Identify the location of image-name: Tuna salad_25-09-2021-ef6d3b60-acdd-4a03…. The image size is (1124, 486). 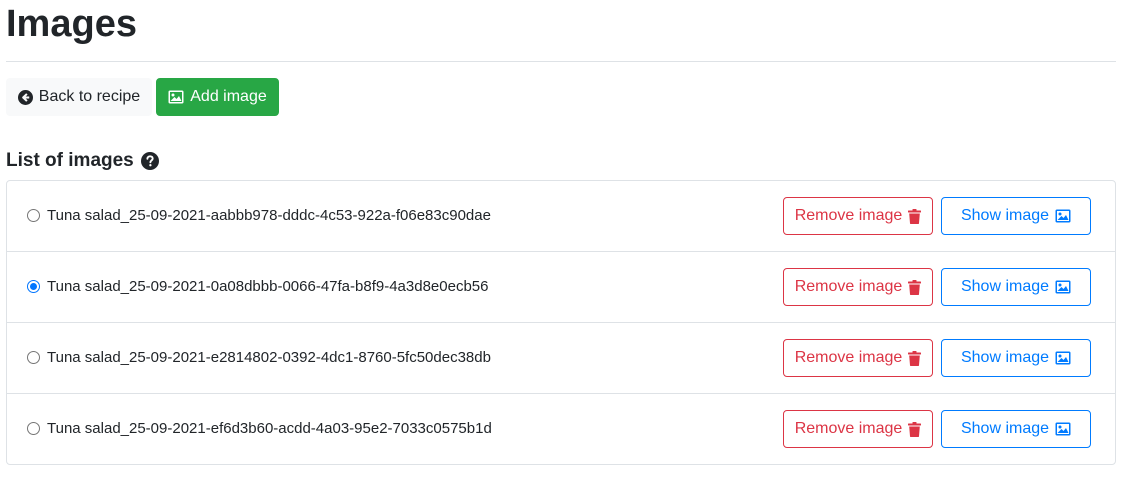
(269, 428).